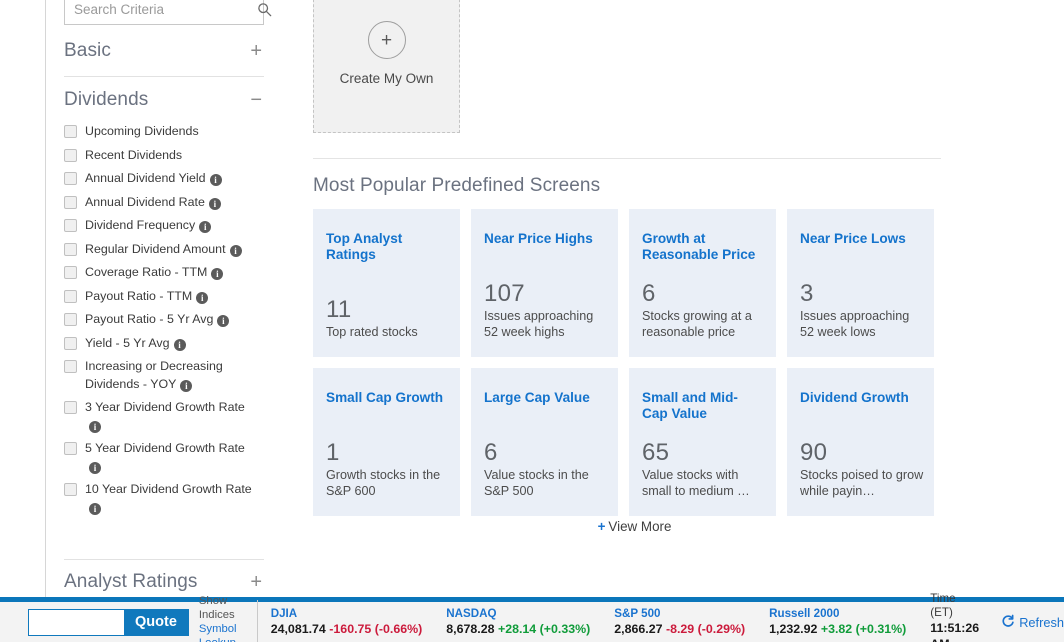  Describe the element at coordinates (376, 629) in the screenshot. I see `index-change: -160.75 (-0.66%)` at that location.